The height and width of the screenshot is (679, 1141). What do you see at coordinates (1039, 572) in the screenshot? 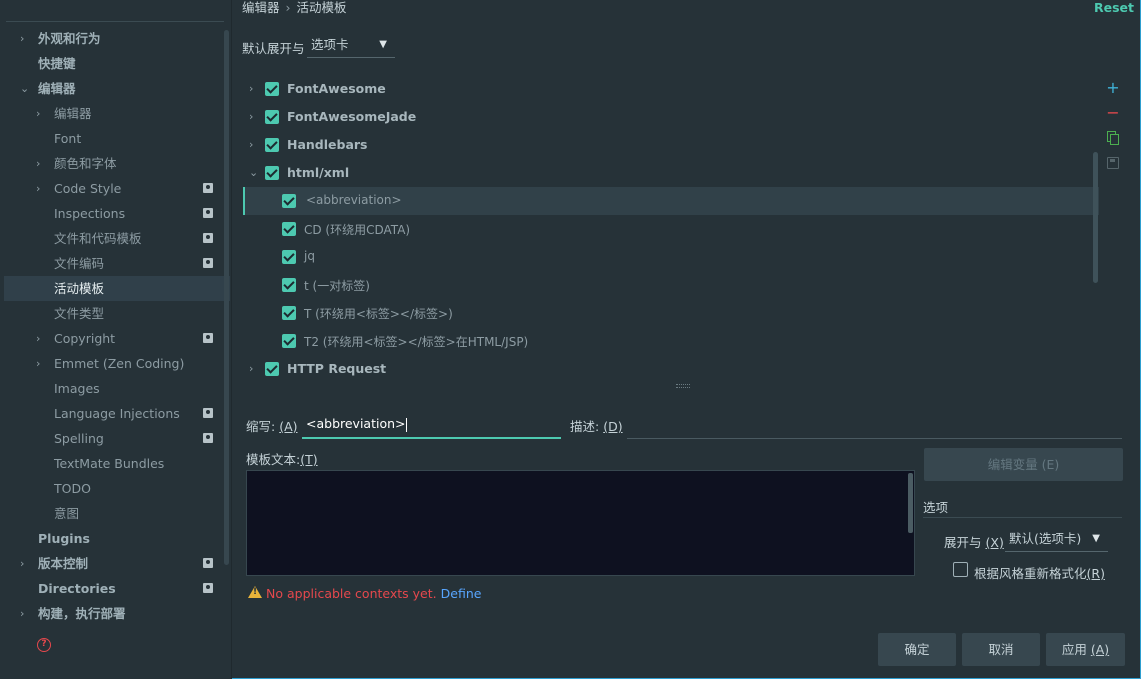
I see `reformat-label: 根据风格重新格式化(R)` at bounding box center [1039, 572].